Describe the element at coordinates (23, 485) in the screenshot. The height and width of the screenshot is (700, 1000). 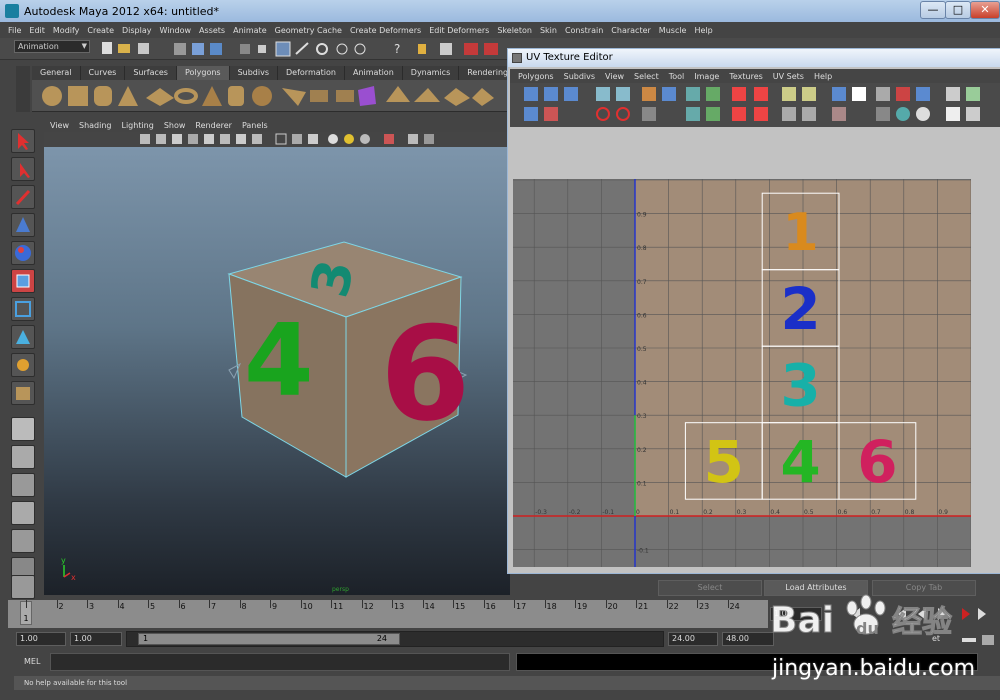
I see `side-by-side-layout` at that location.